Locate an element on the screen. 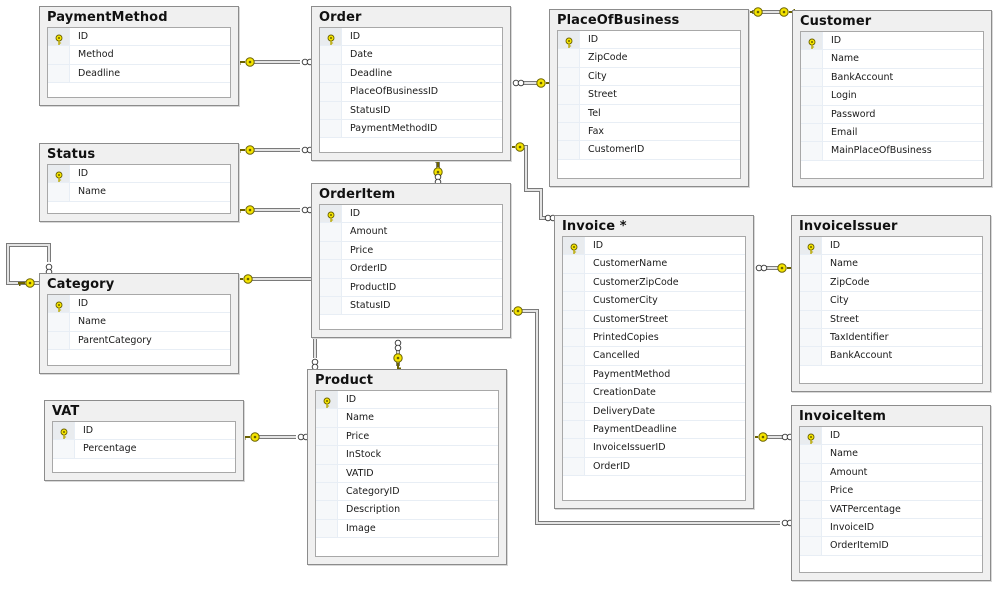 The image size is (1001, 589). column-row: Password is located at coordinates (892, 114).